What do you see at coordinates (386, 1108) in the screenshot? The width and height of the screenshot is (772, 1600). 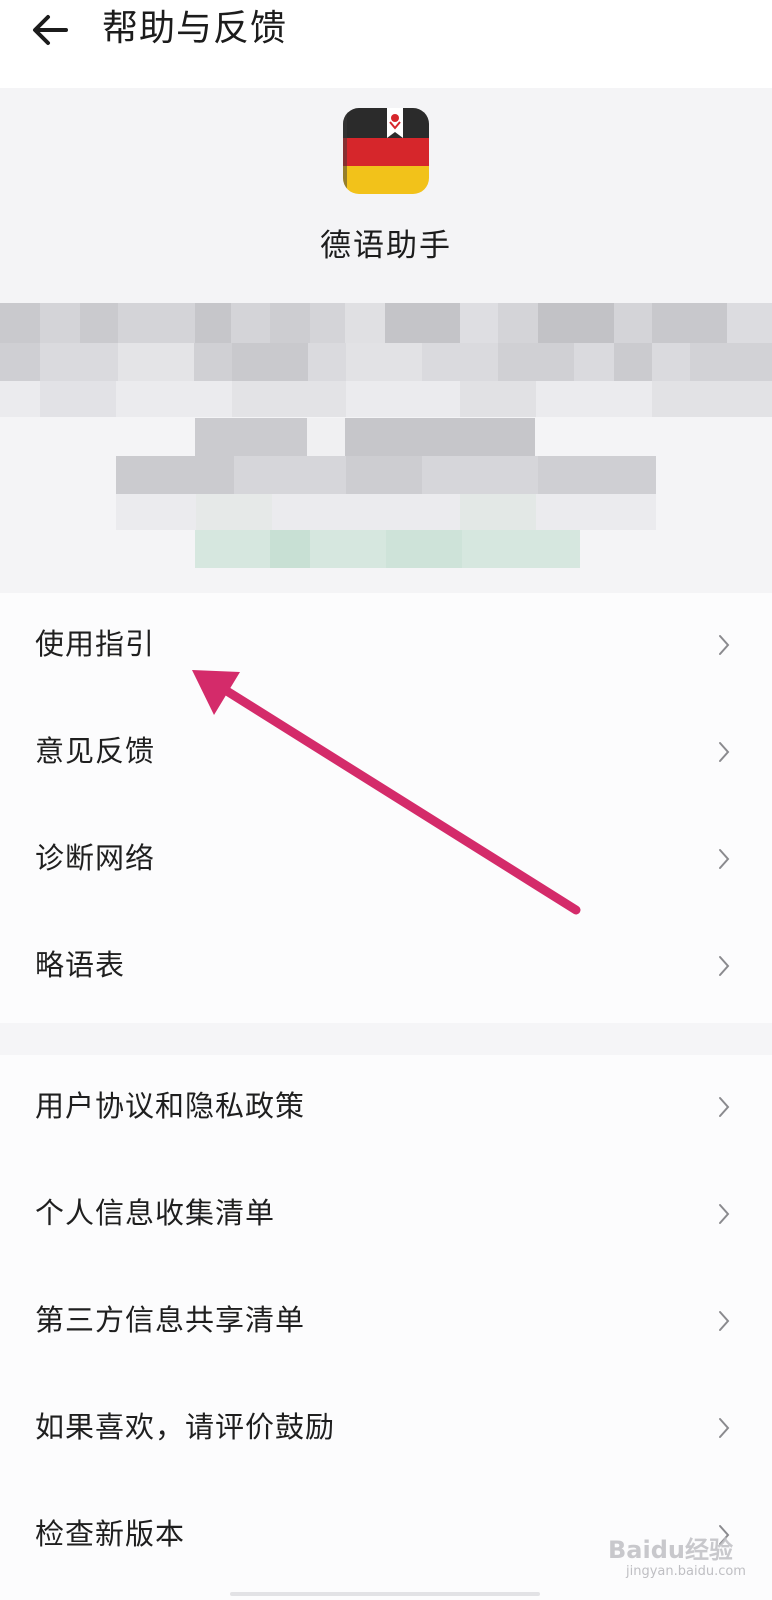 I see `menu-item-user-agreement-privacy: 用户协议和隐私政策` at bounding box center [386, 1108].